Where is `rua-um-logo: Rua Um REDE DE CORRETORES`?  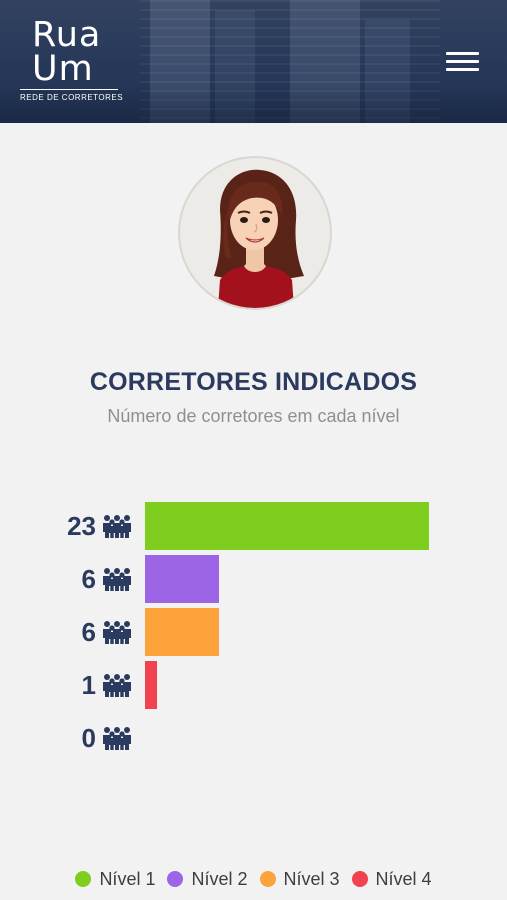 rua-um-logo: Rua Um REDE DE CORRETORES is located at coordinates (72, 59).